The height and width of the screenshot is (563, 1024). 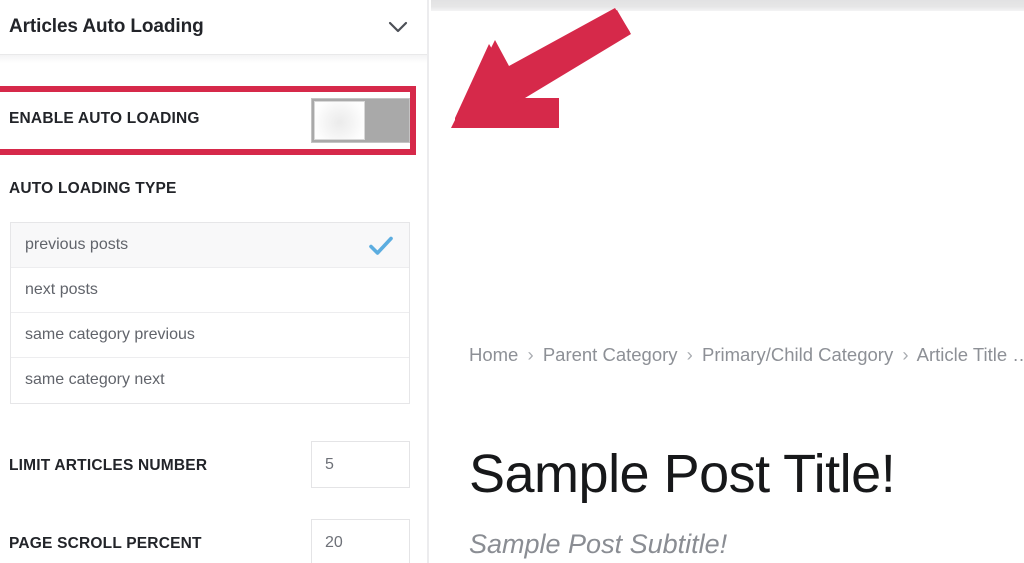 What do you see at coordinates (210, 290) in the screenshot?
I see `list-item: next posts` at bounding box center [210, 290].